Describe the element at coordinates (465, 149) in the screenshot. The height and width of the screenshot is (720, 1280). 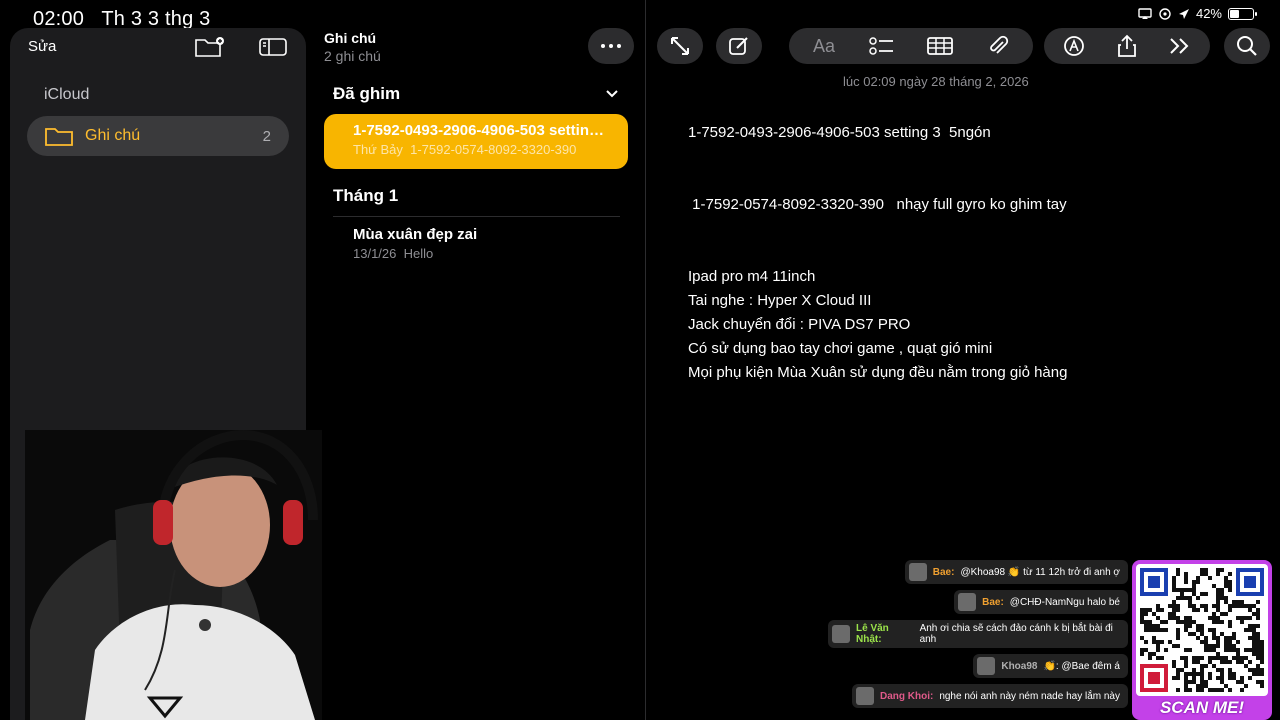
I see `note-meta: Thứ Bảy 1-7592-0574-8092-3320-390` at that location.